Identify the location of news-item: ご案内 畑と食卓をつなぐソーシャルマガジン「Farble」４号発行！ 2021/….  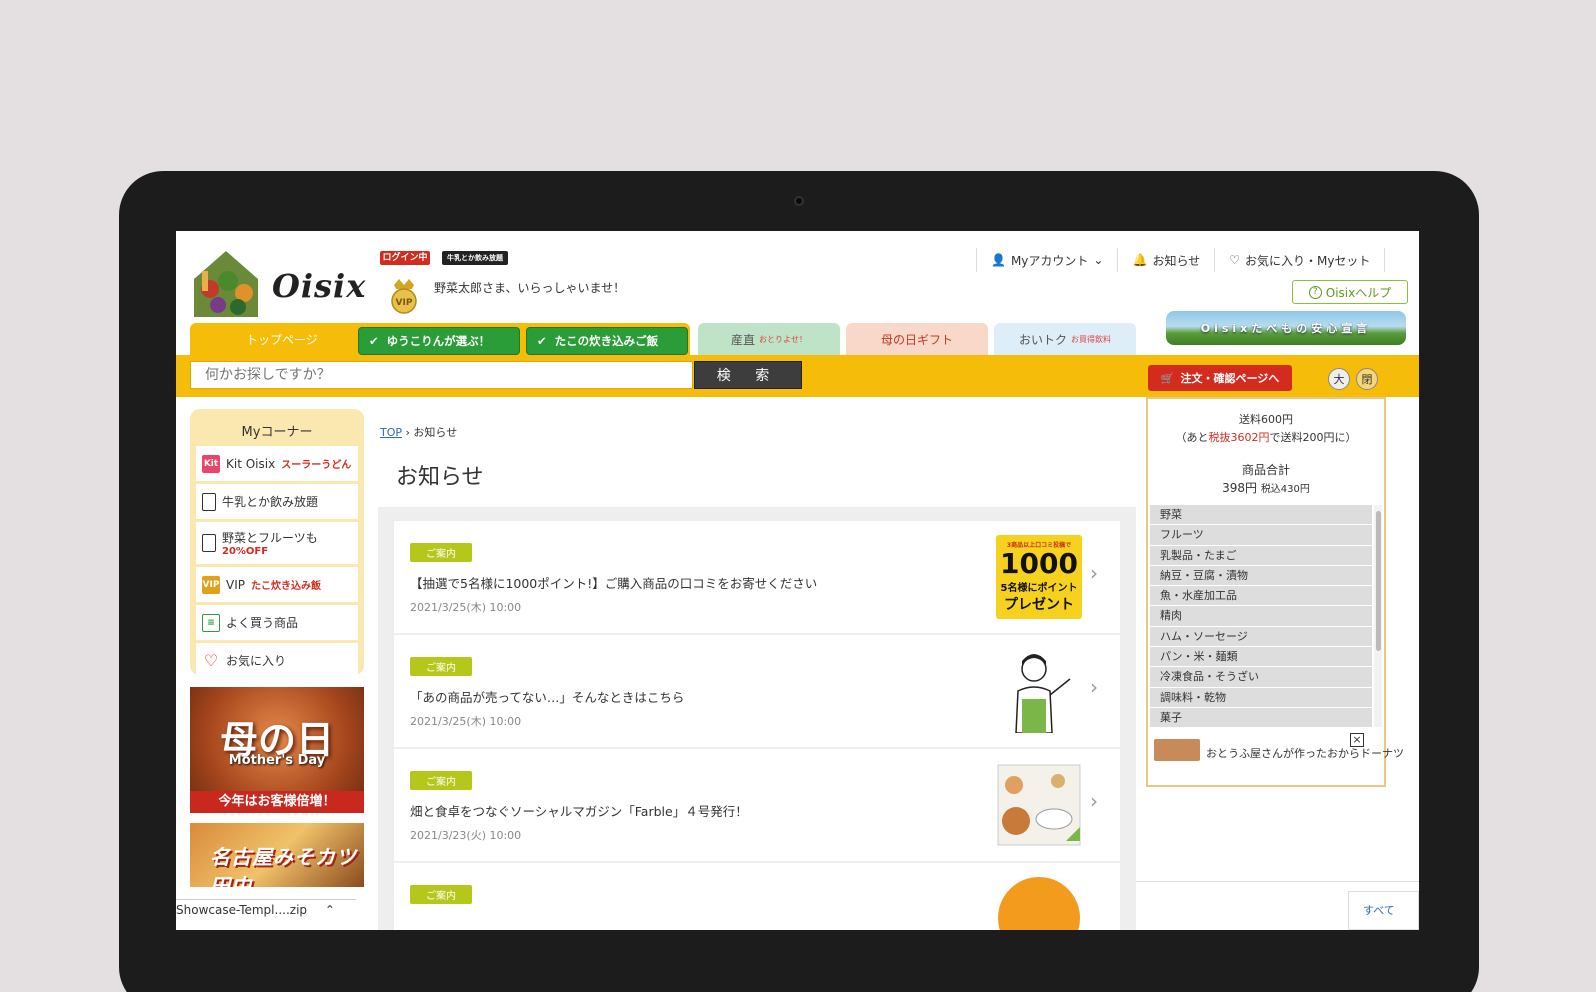
(757, 805).